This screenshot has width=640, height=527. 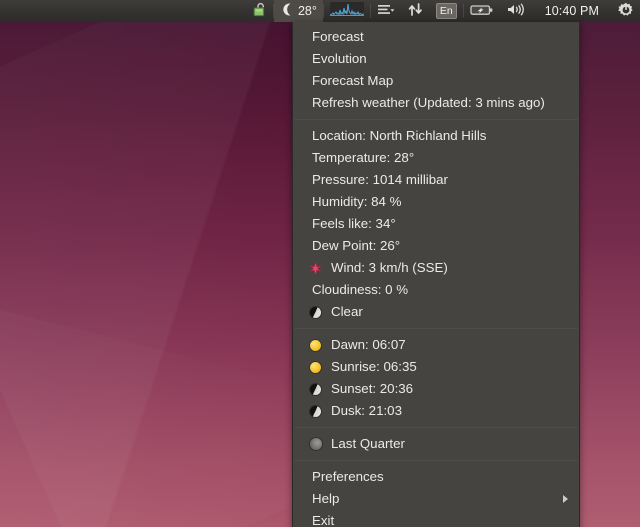 I want to click on condition-value: Clear, so click(x=347, y=311).